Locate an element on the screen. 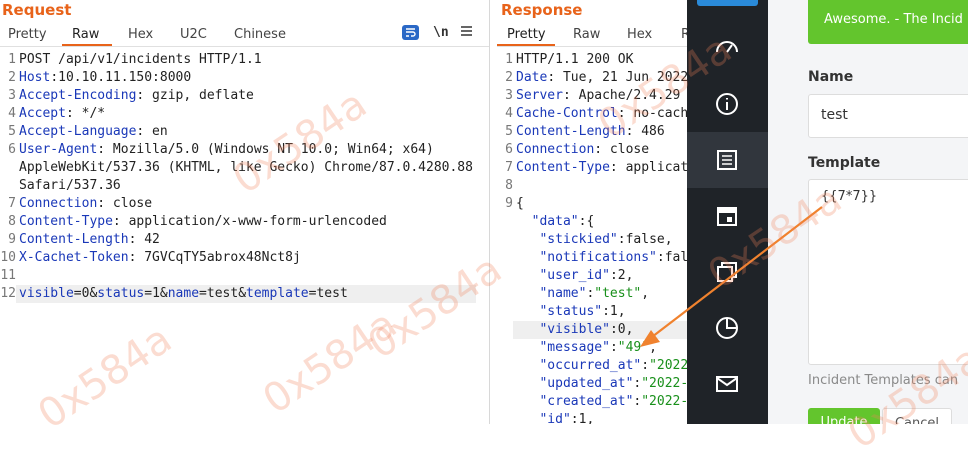  name-input: test is located at coordinates (888, 116).